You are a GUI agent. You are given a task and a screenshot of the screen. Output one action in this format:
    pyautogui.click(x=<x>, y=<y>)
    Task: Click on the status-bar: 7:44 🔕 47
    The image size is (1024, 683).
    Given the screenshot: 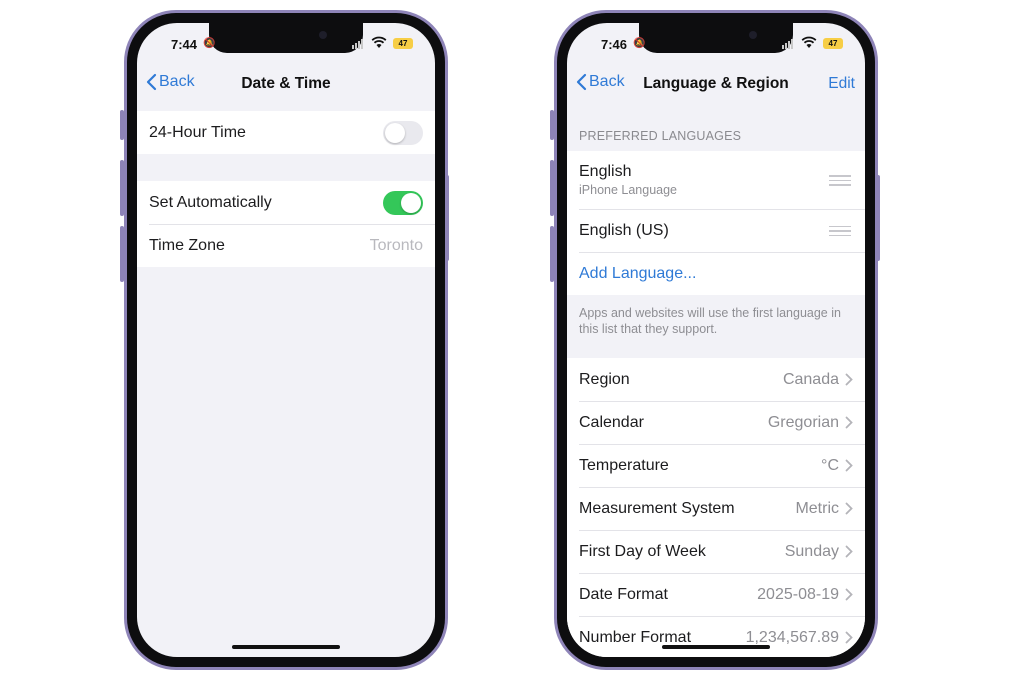 What is the action you would take?
    pyautogui.click(x=286, y=39)
    